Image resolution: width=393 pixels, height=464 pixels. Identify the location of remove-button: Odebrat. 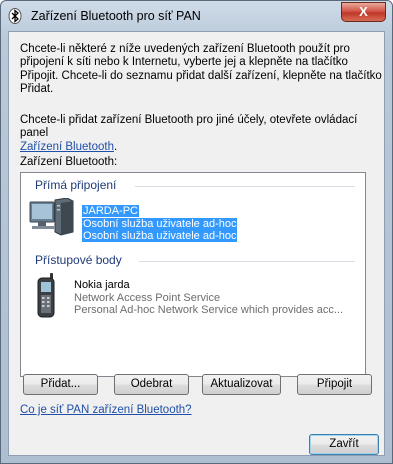
(151, 384).